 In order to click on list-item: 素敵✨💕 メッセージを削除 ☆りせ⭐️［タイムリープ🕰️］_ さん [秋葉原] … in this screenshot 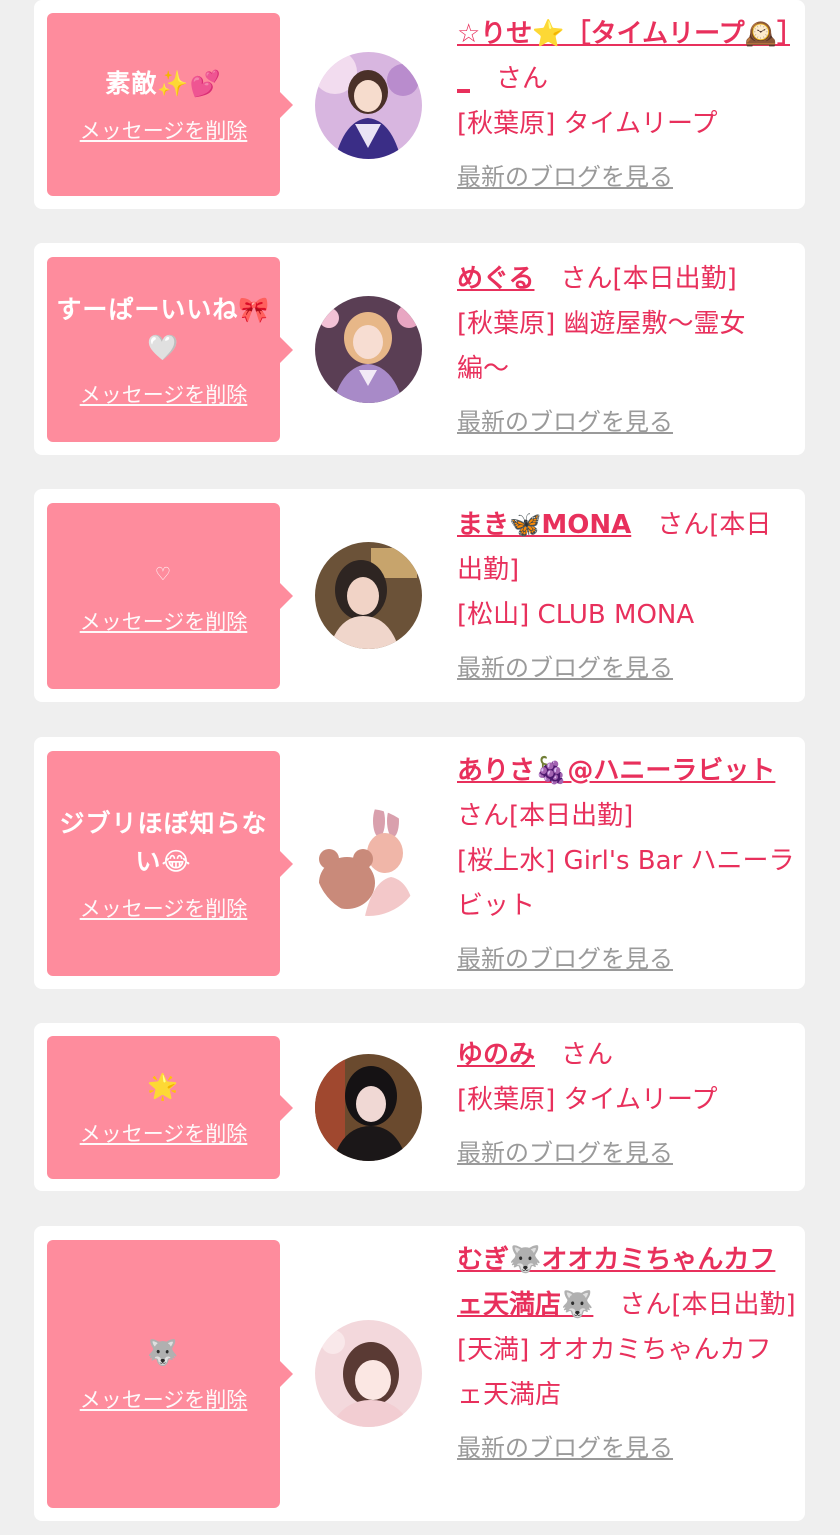, I will do `click(419, 104)`.